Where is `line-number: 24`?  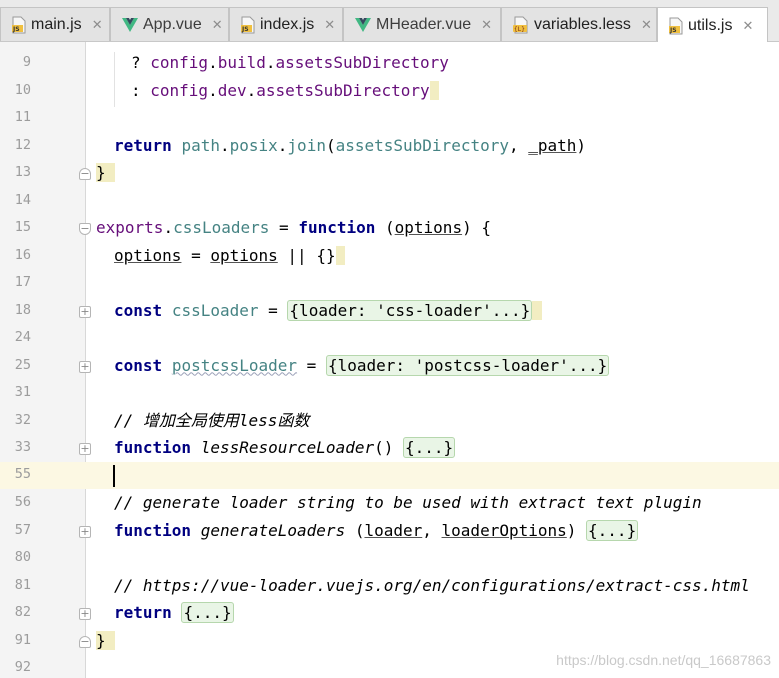
line-number: 24 is located at coordinates (22, 337).